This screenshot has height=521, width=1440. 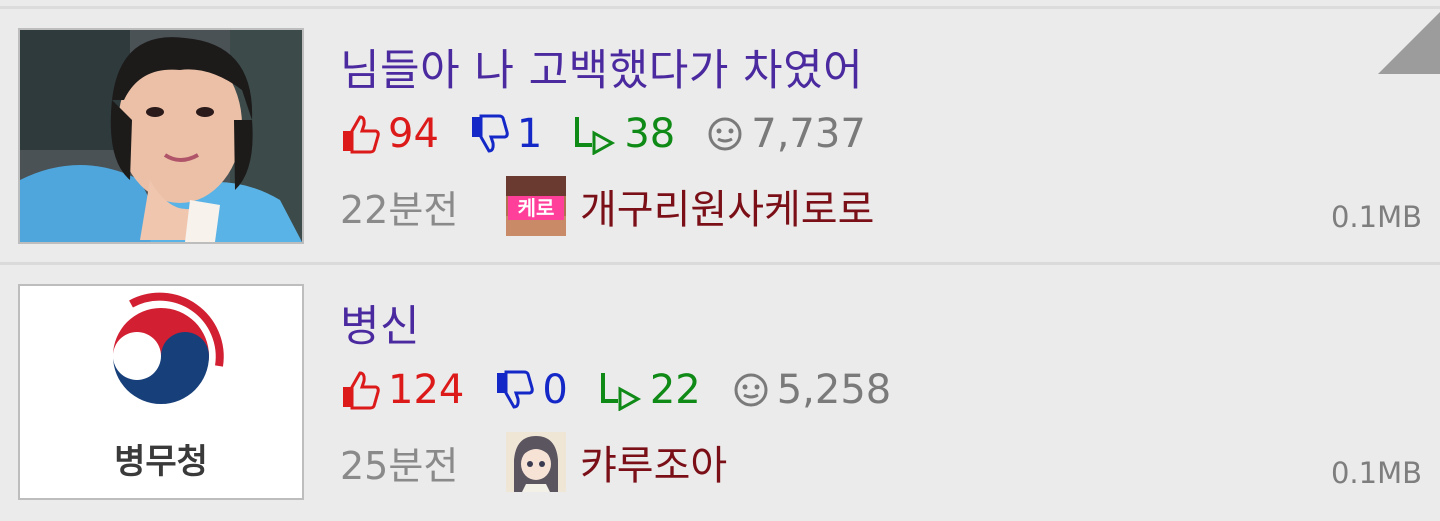 I want to click on post-time: 22분전, so click(x=399, y=209).